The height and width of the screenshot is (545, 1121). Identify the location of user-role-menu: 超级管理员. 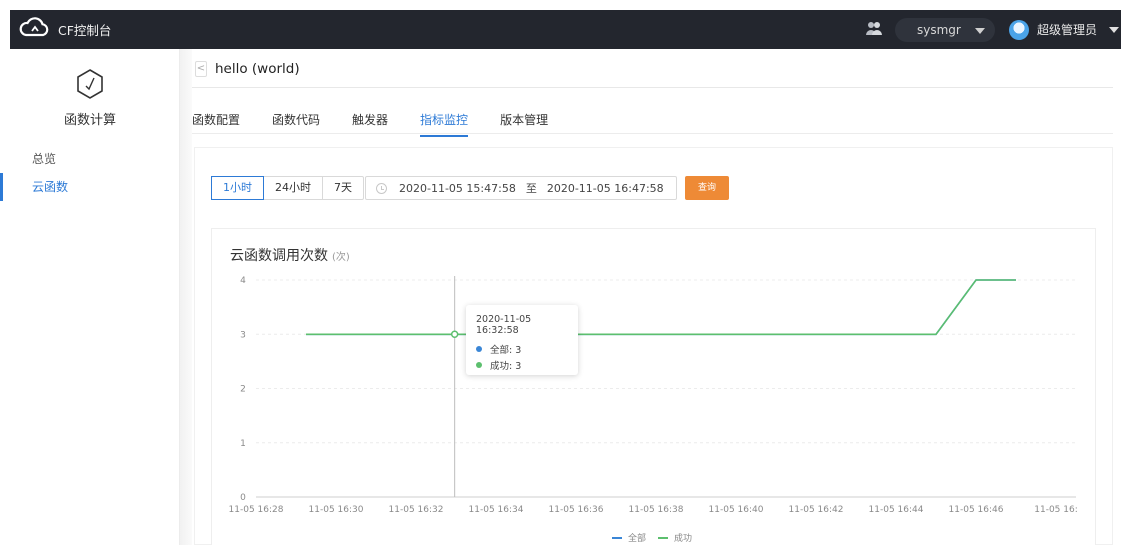
(1067, 29).